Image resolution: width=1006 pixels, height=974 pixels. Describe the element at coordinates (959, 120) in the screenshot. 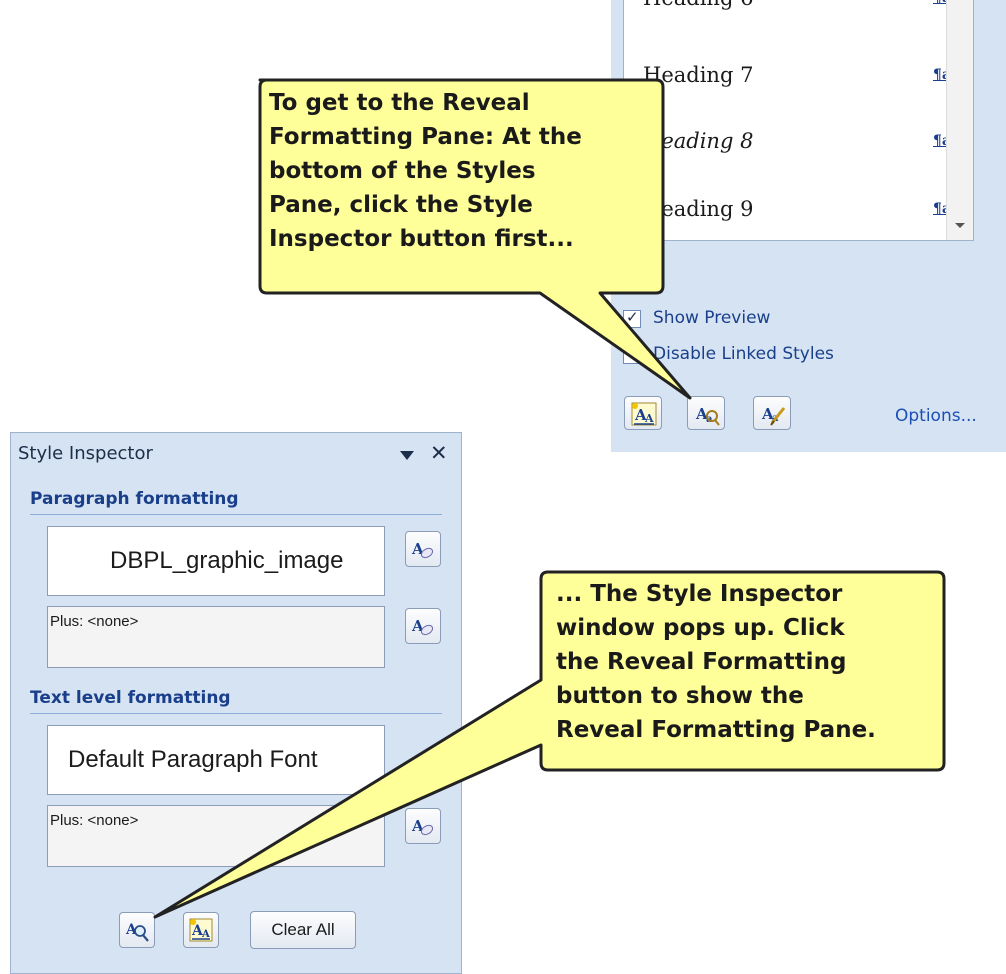

I see `styles-scrollbar` at that location.